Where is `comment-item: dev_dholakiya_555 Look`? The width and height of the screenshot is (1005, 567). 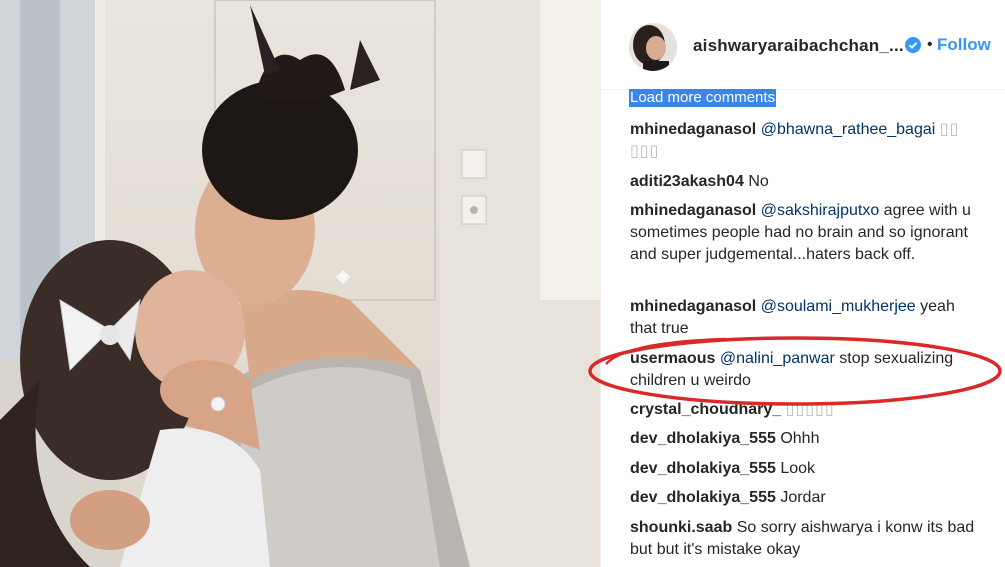 comment-item: dev_dholakiya_555 Look is located at coordinates (802, 469).